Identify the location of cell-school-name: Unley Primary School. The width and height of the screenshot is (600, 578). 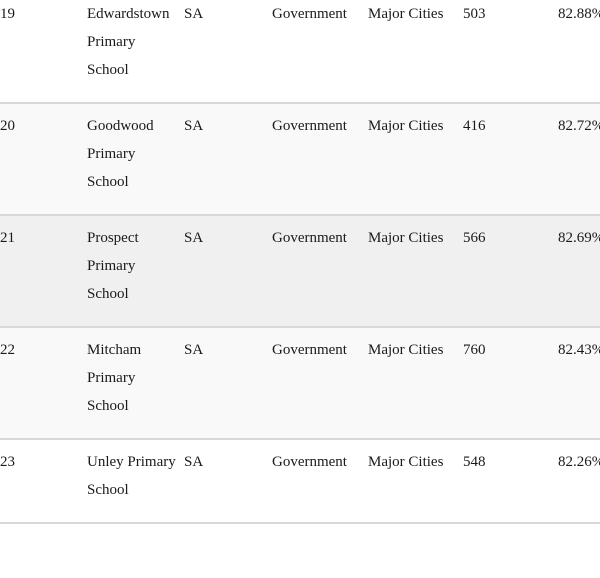
(131, 476).